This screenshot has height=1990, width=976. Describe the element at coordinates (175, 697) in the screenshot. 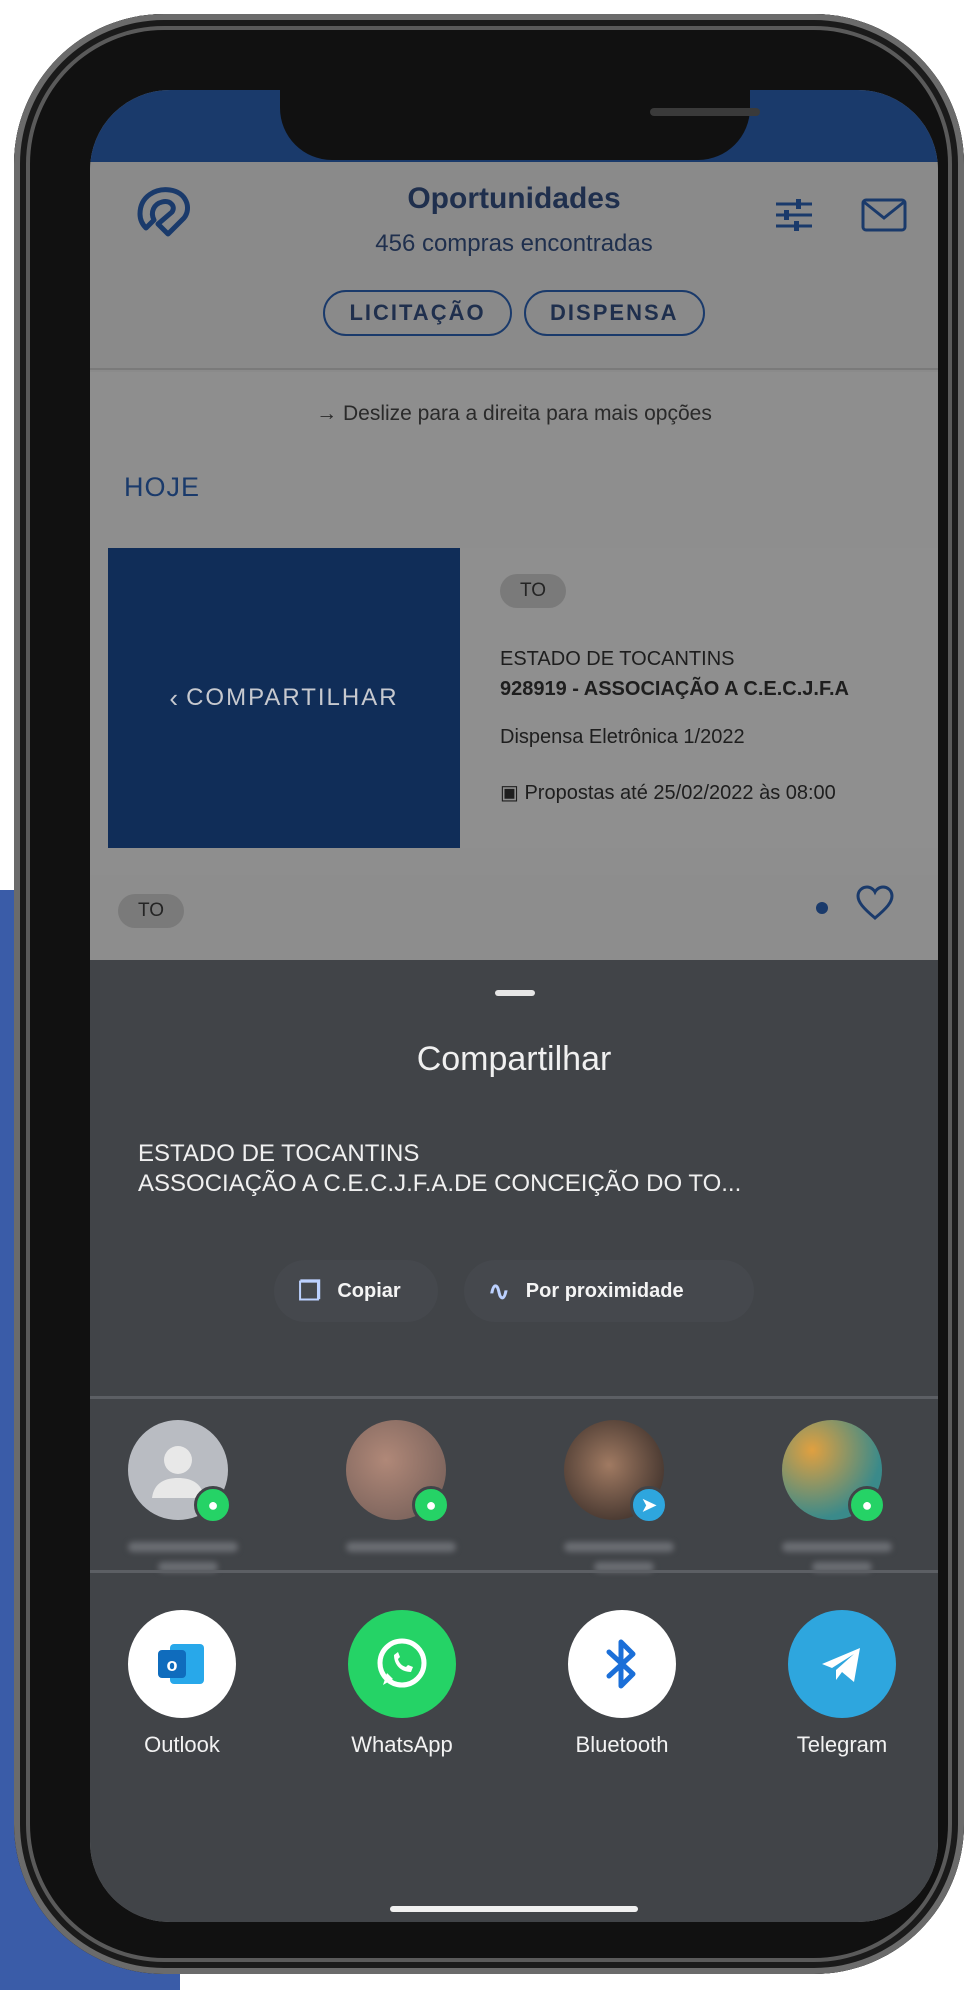

I see `share-icon: ‹` at that location.